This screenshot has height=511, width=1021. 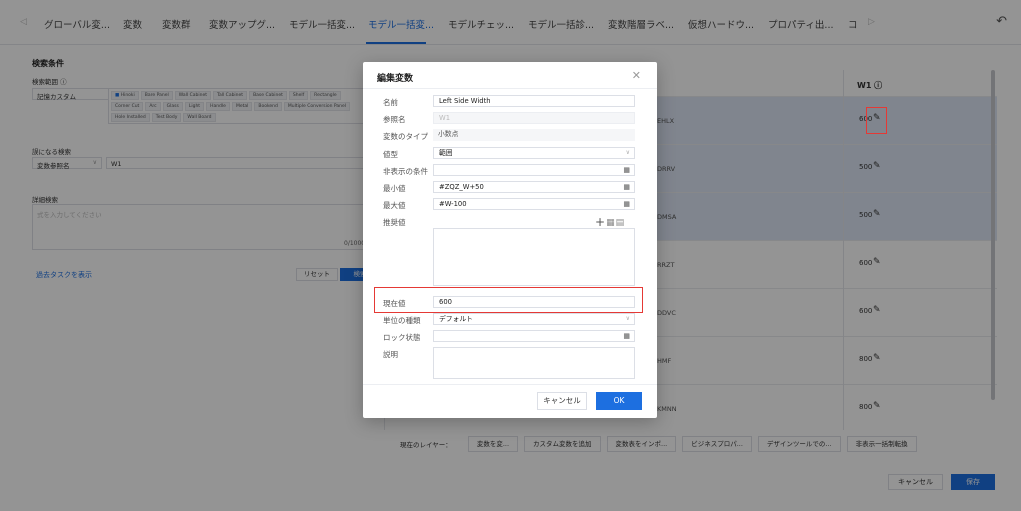 I want to click on current-value-highlight, so click(x=508, y=300).